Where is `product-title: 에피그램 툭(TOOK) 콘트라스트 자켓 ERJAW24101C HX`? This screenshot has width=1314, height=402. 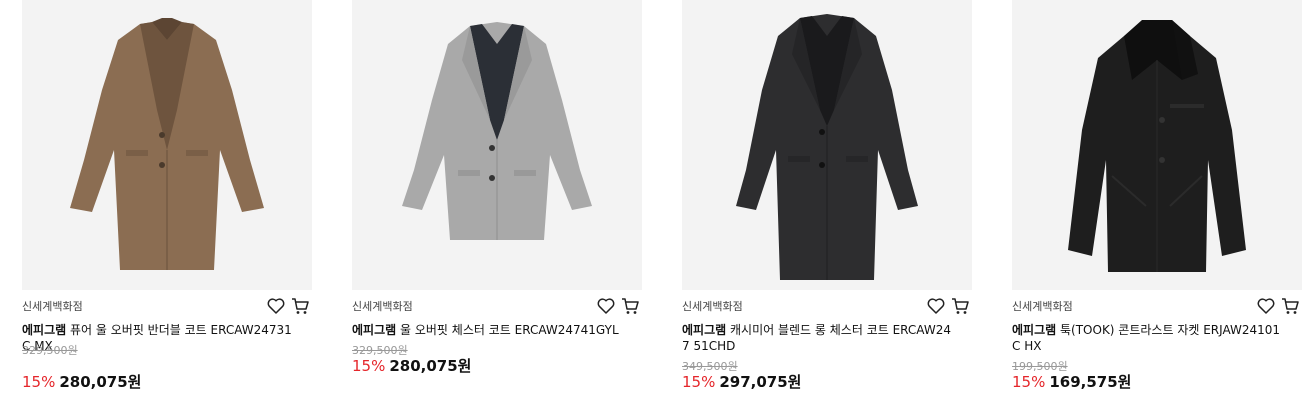
product-title: 에피그램 툭(TOOK) 콘트라스트 자켓 ERJAW24101C HX is located at coordinates (1149, 338).